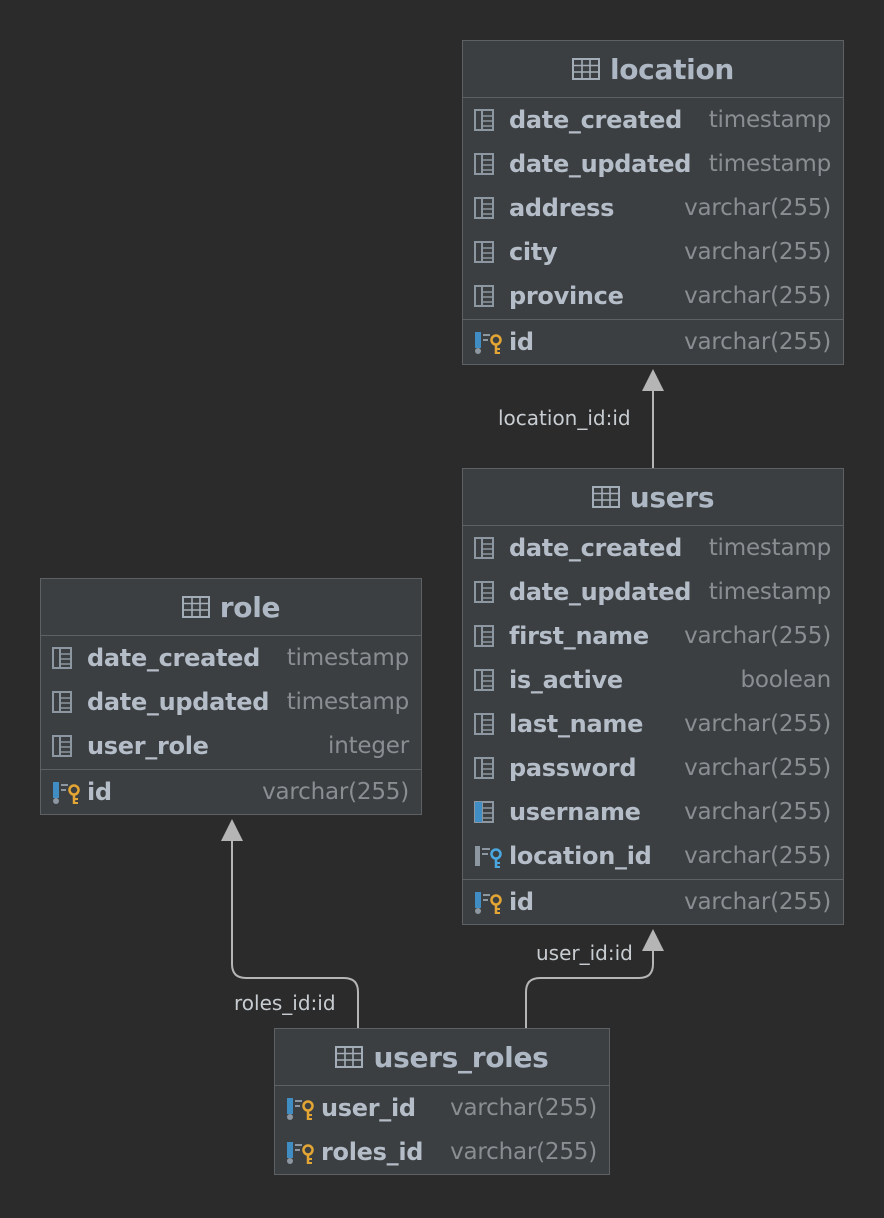  What do you see at coordinates (250, 607) in the screenshot?
I see `table-name: role` at bounding box center [250, 607].